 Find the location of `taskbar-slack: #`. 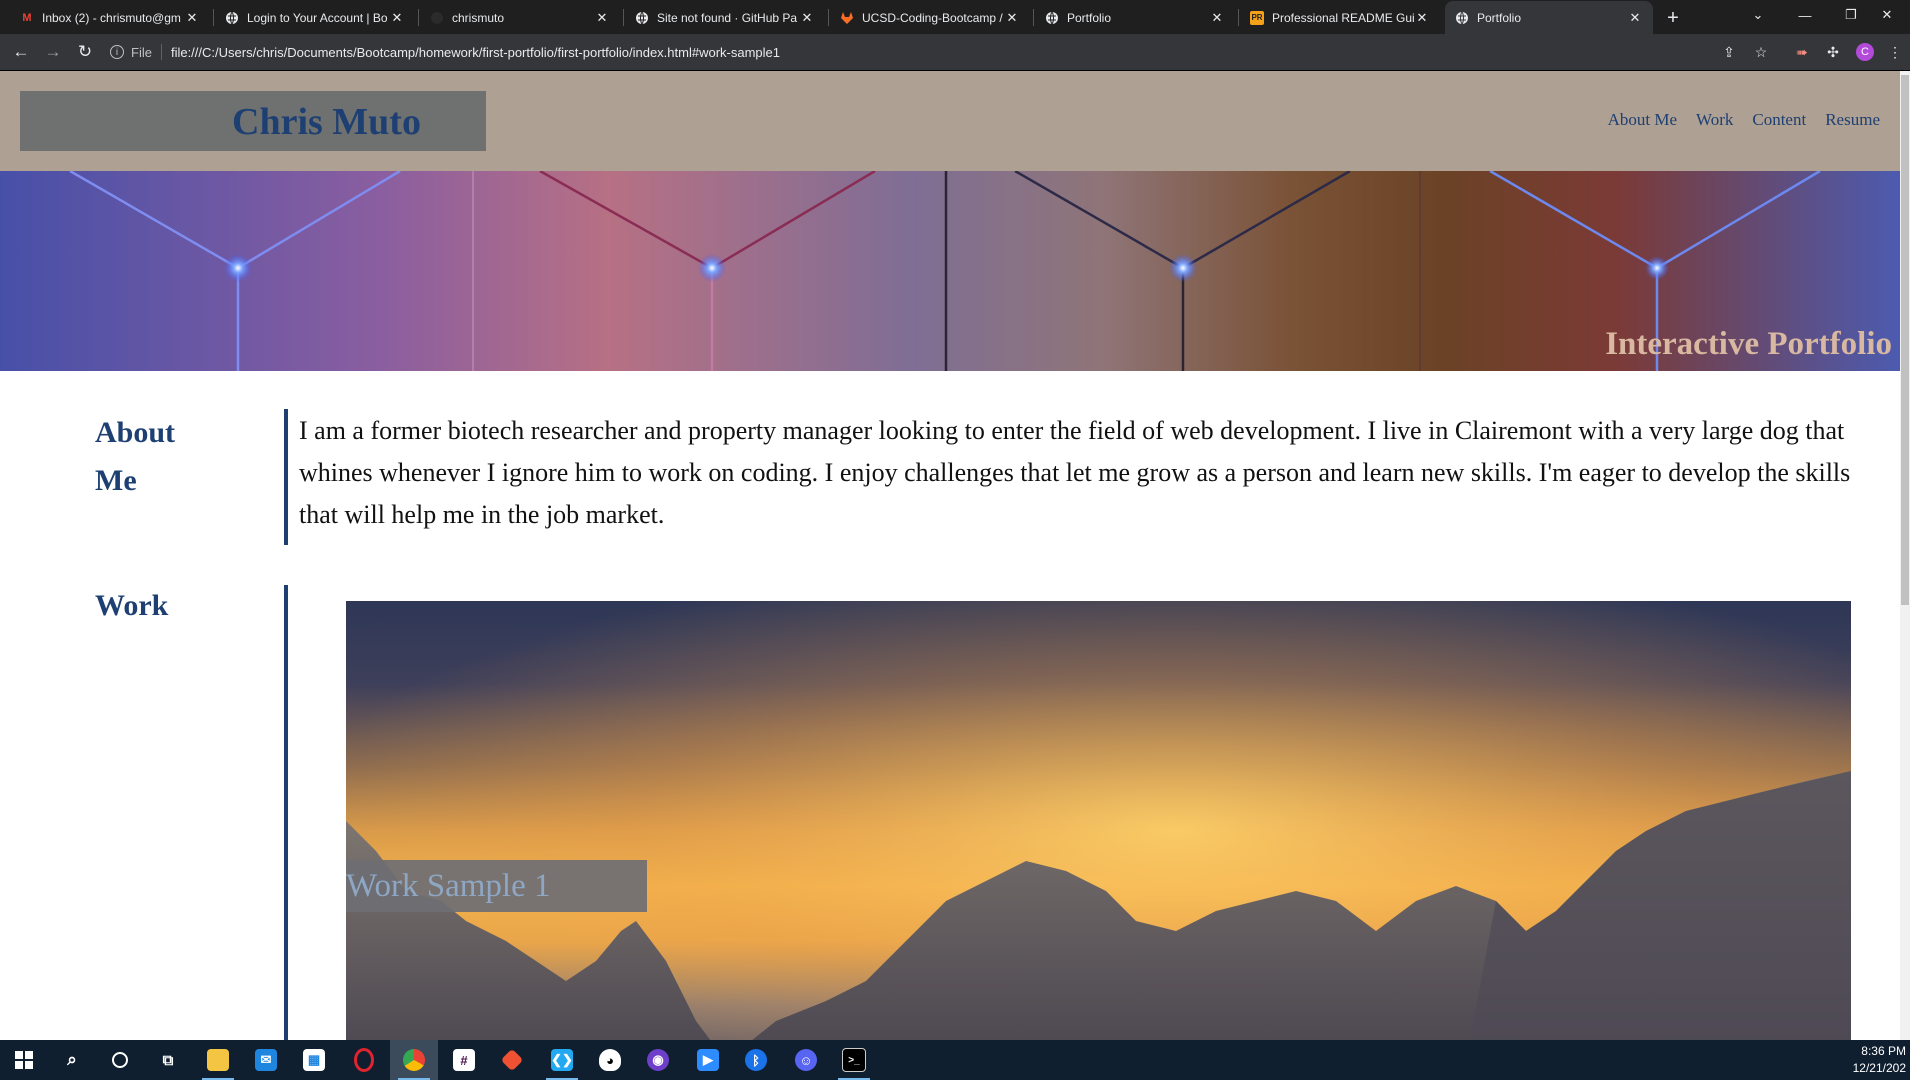

taskbar-slack: # is located at coordinates (464, 1060).